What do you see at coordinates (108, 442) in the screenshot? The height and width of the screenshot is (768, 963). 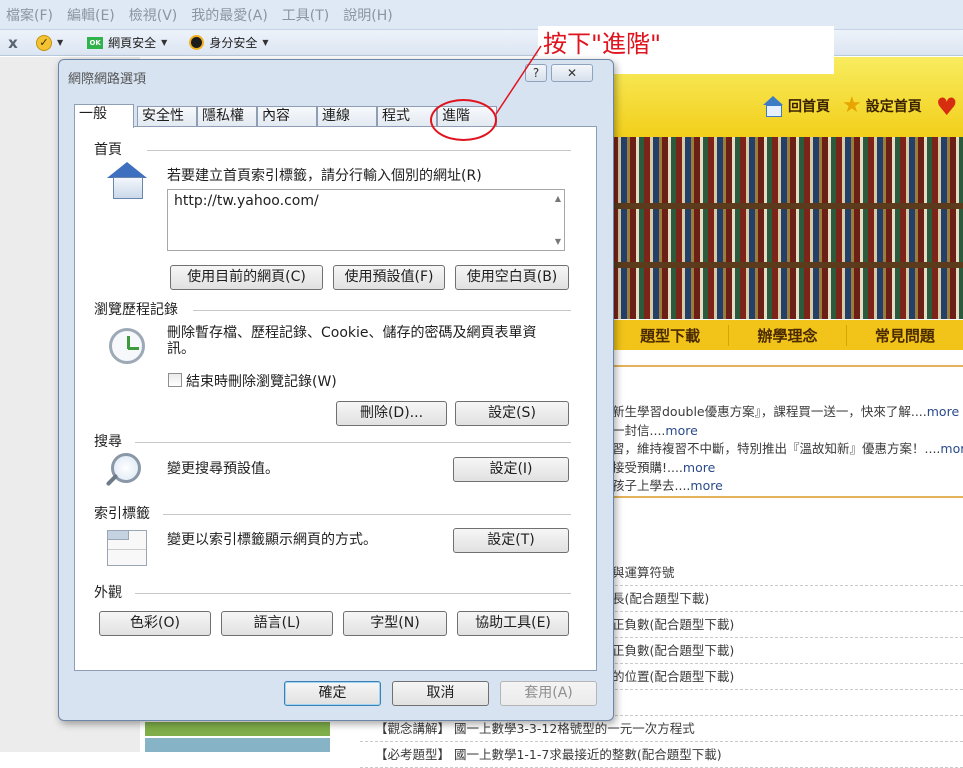 I see `search-section-label: 搜尋` at bounding box center [108, 442].